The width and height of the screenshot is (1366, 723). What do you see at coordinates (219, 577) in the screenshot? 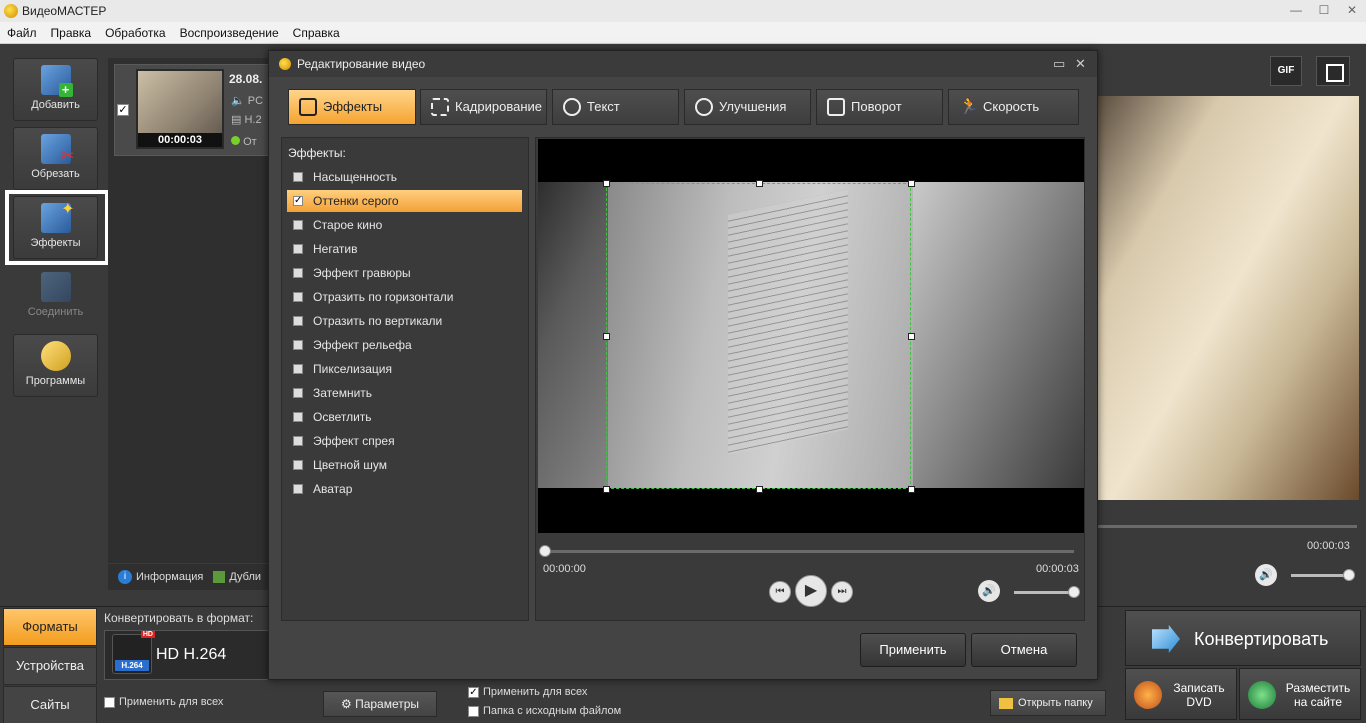
I see `duplicate-icon` at bounding box center [219, 577].